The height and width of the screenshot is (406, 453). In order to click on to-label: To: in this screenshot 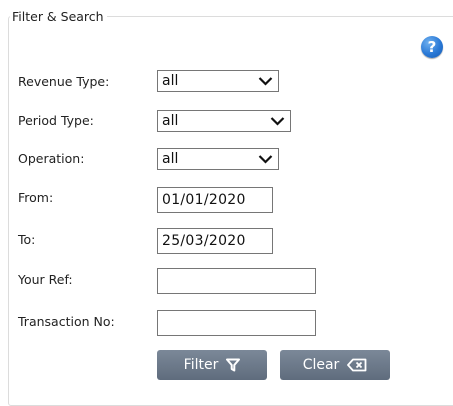, I will do `click(27, 239)`.